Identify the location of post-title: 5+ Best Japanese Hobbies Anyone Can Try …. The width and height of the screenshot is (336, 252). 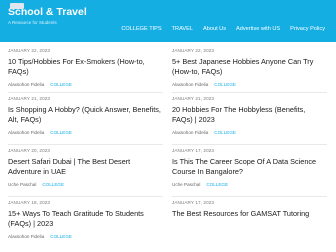
(249, 67).